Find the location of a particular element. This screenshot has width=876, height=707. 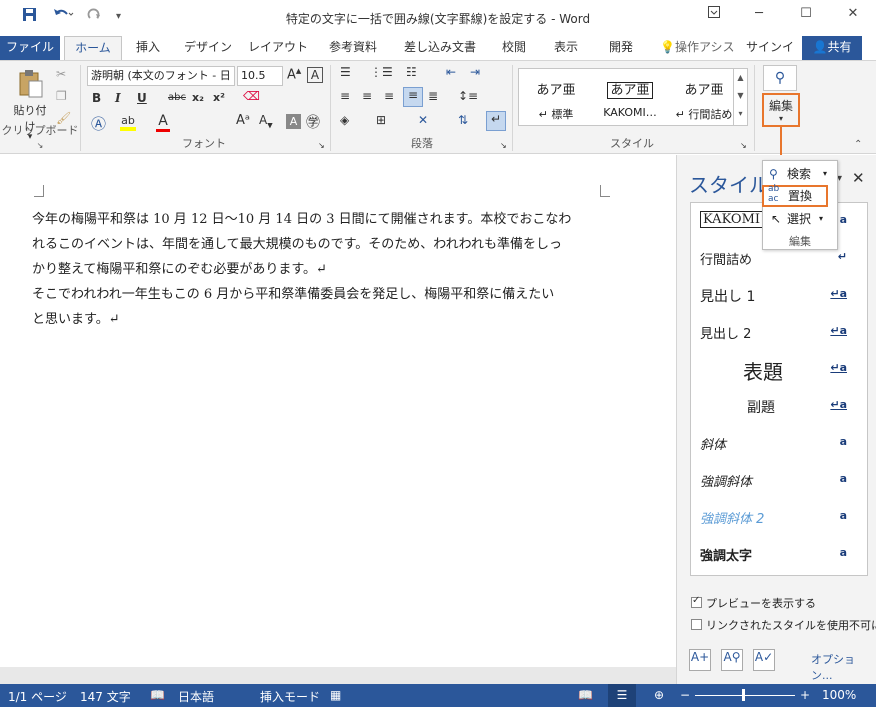

eraser-icon: ⌫ is located at coordinates (251, 96).